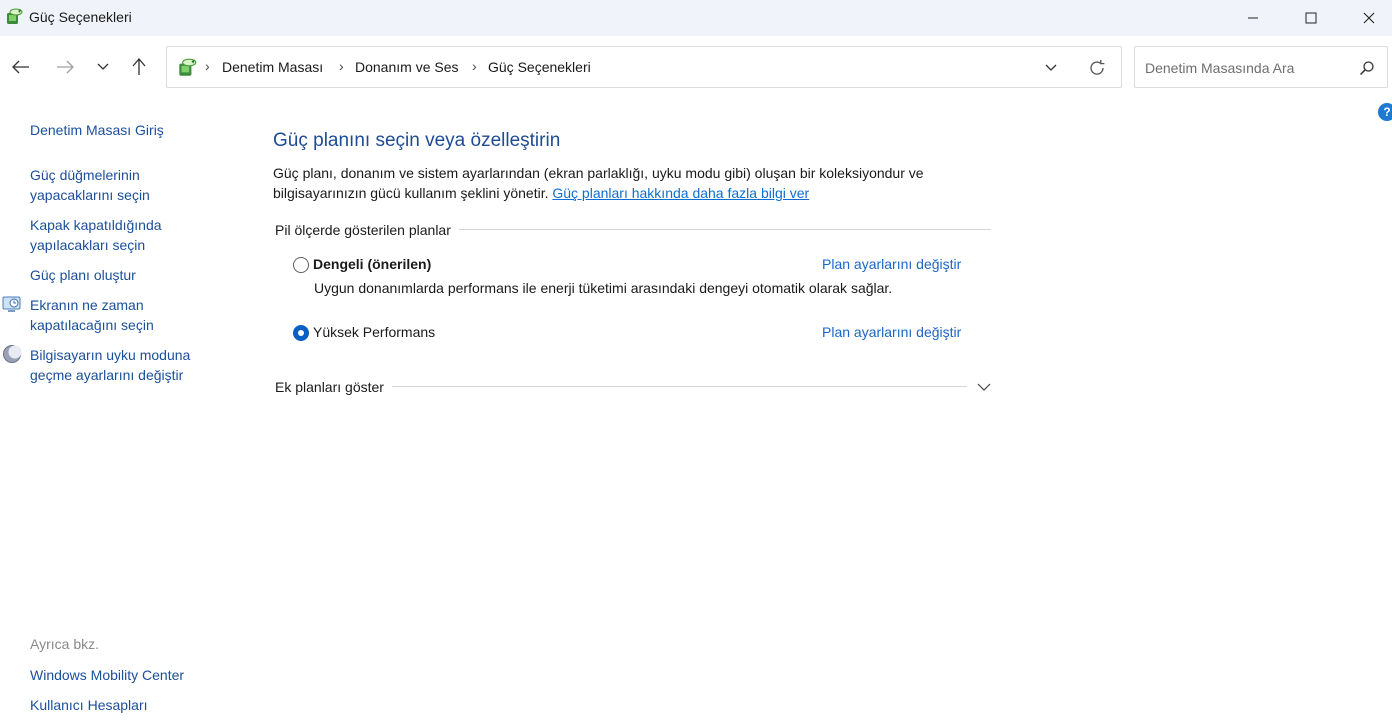  Describe the element at coordinates (83, 275) in the screenshot. I see `sidebar-link-create-plan: Güç planı oluştur` at that location.